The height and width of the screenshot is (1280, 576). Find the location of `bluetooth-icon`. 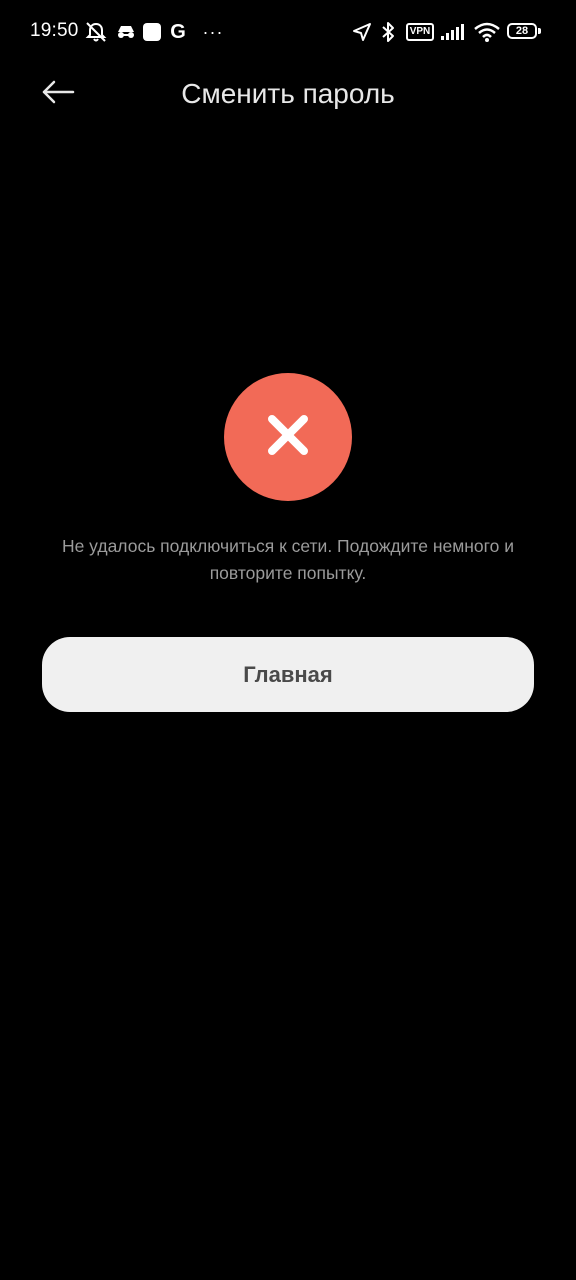

bluetooth-icon is located at coordinates (388, 32).